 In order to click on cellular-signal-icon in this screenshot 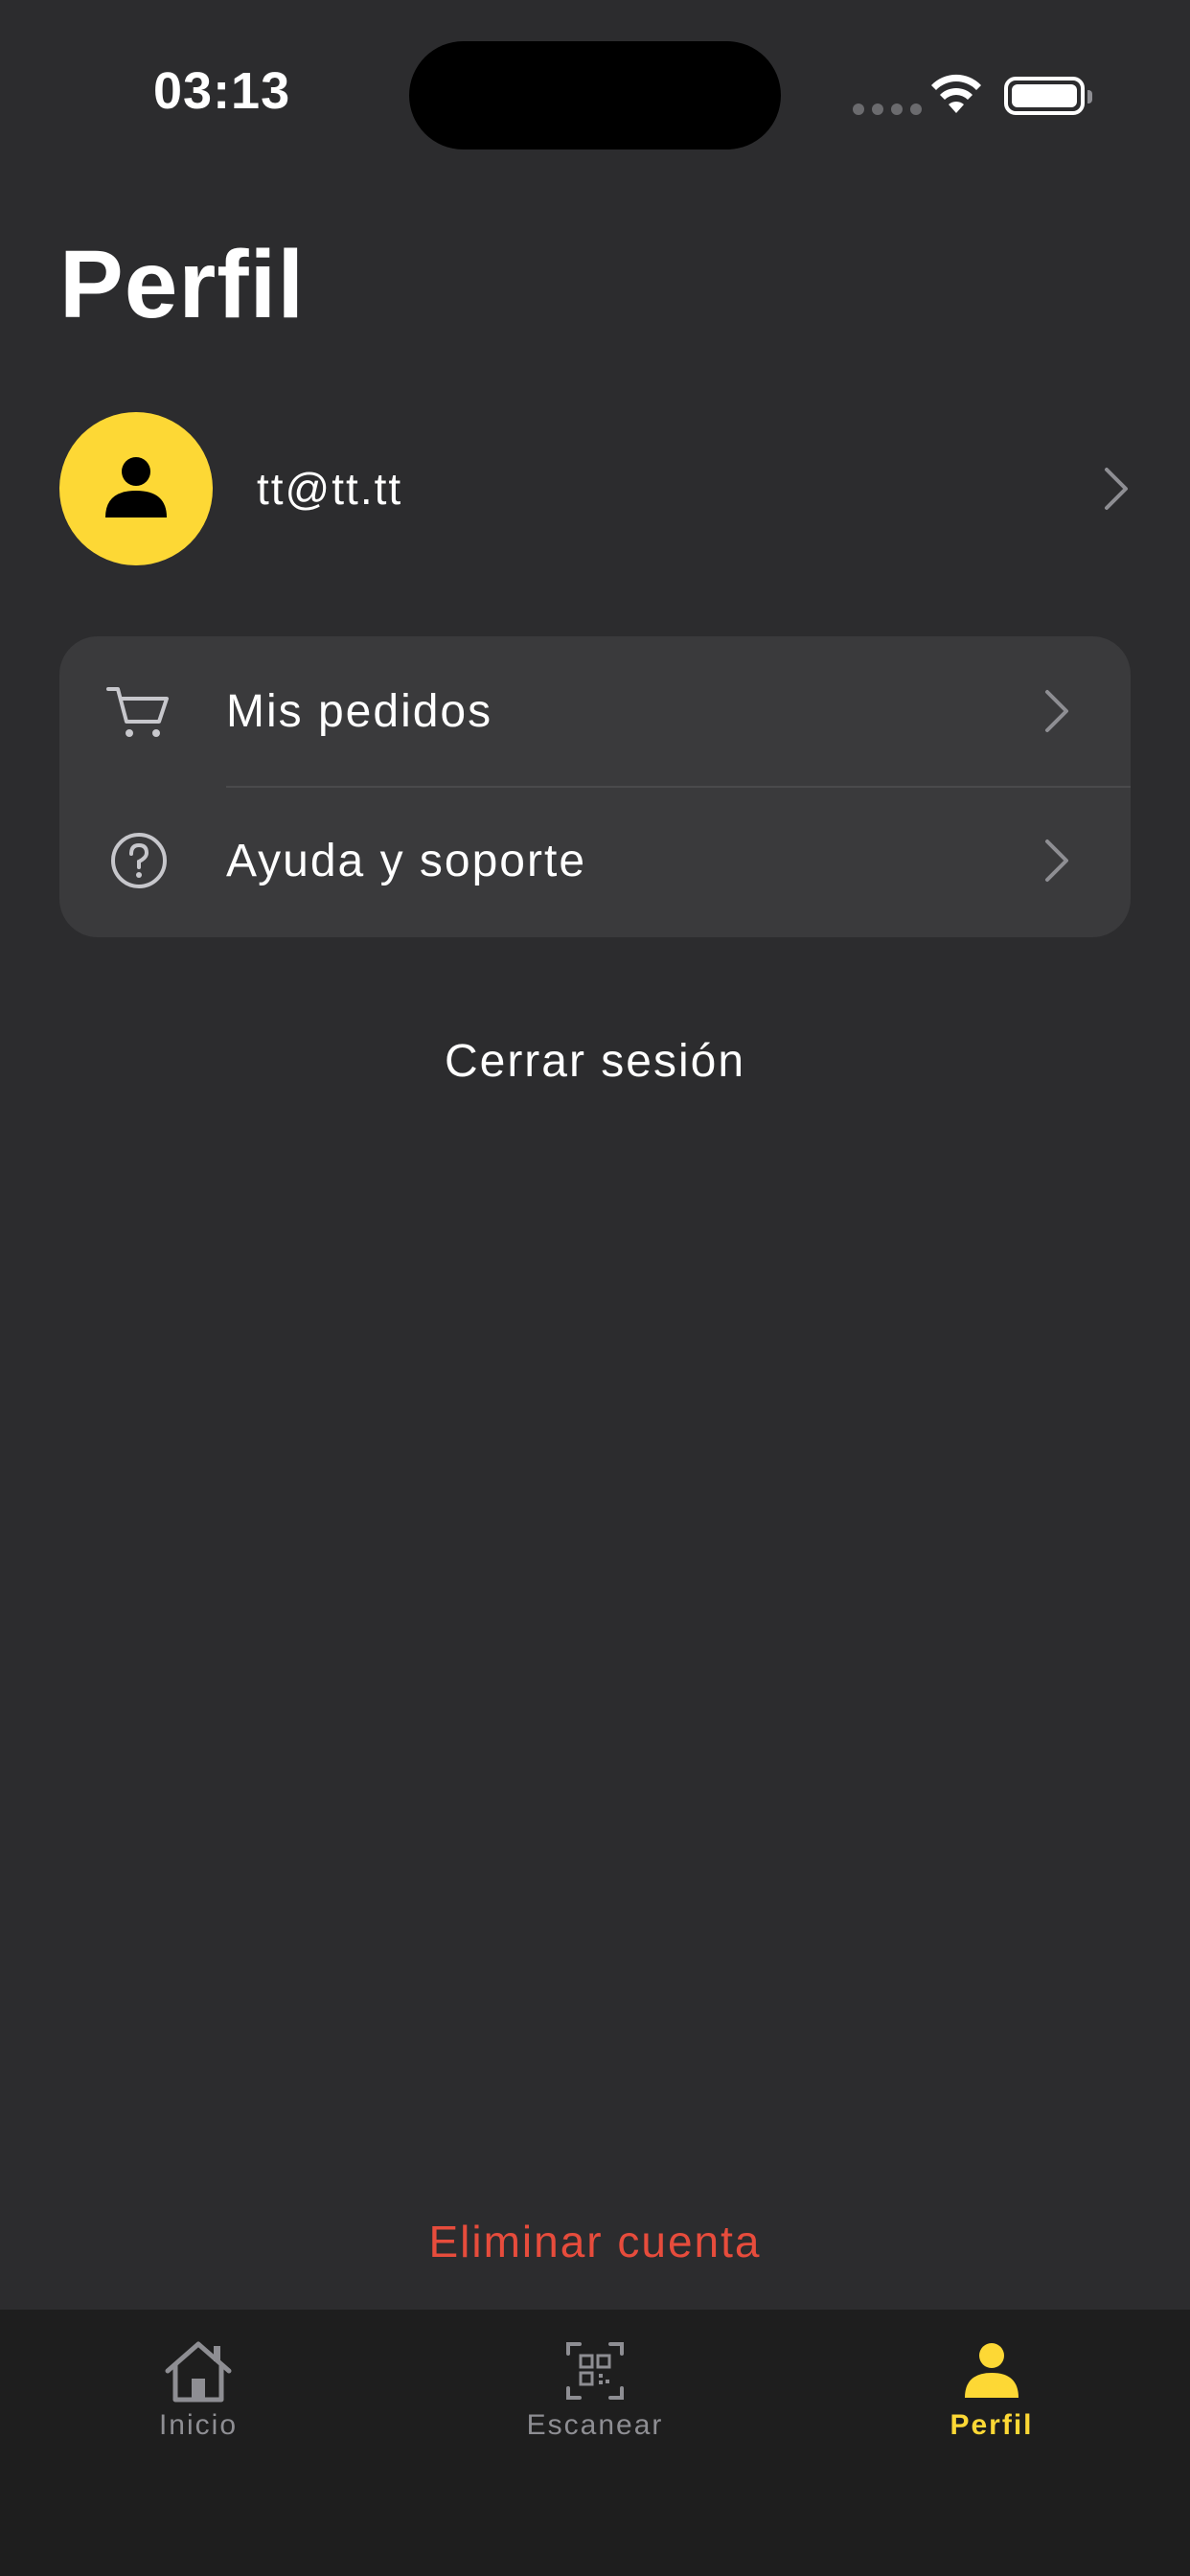, I will do `click(888, 109)`.